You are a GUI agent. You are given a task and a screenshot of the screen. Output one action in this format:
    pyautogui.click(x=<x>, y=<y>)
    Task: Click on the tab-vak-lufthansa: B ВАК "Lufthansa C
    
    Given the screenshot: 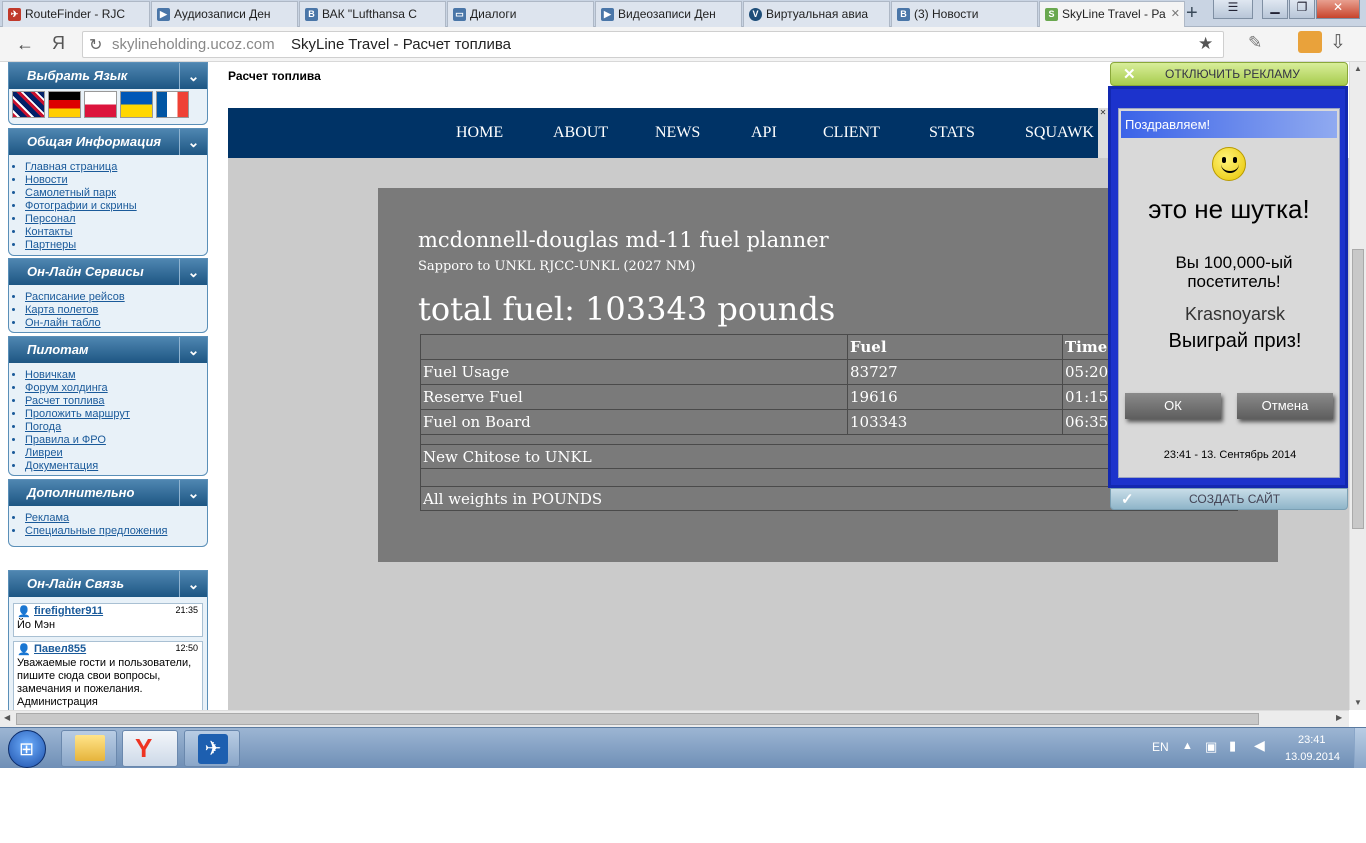 What is the action you would take?
    pyautogui.click(x=372, y=14)
    